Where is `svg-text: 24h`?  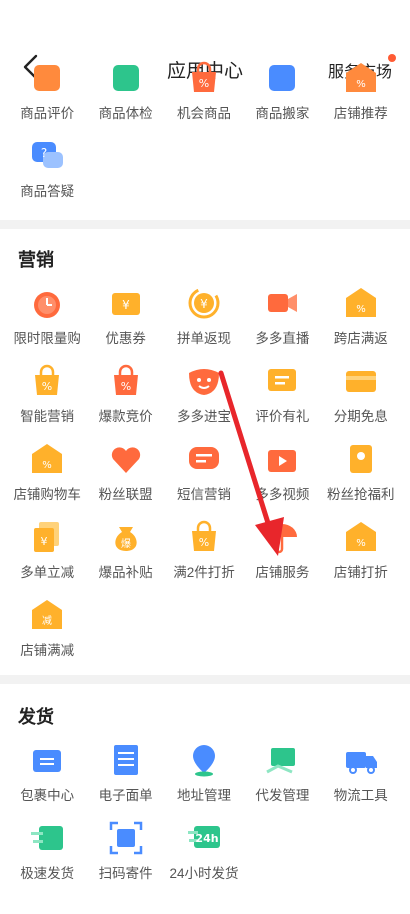
svg-text: 24h is located at coordinates (206, 838).